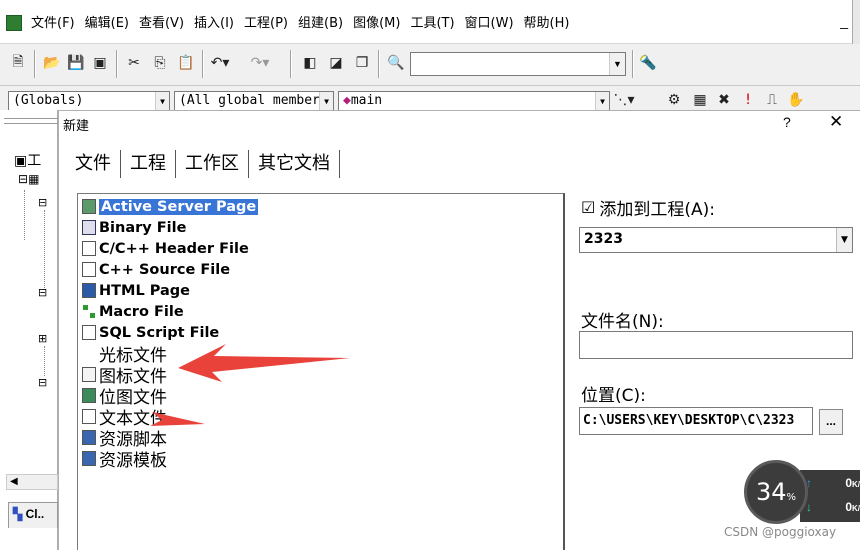  What do you see at coordinates (124, 396) in the screenshot?
I see `file-type-item: 位图文件` at bounding box center [124, 396].